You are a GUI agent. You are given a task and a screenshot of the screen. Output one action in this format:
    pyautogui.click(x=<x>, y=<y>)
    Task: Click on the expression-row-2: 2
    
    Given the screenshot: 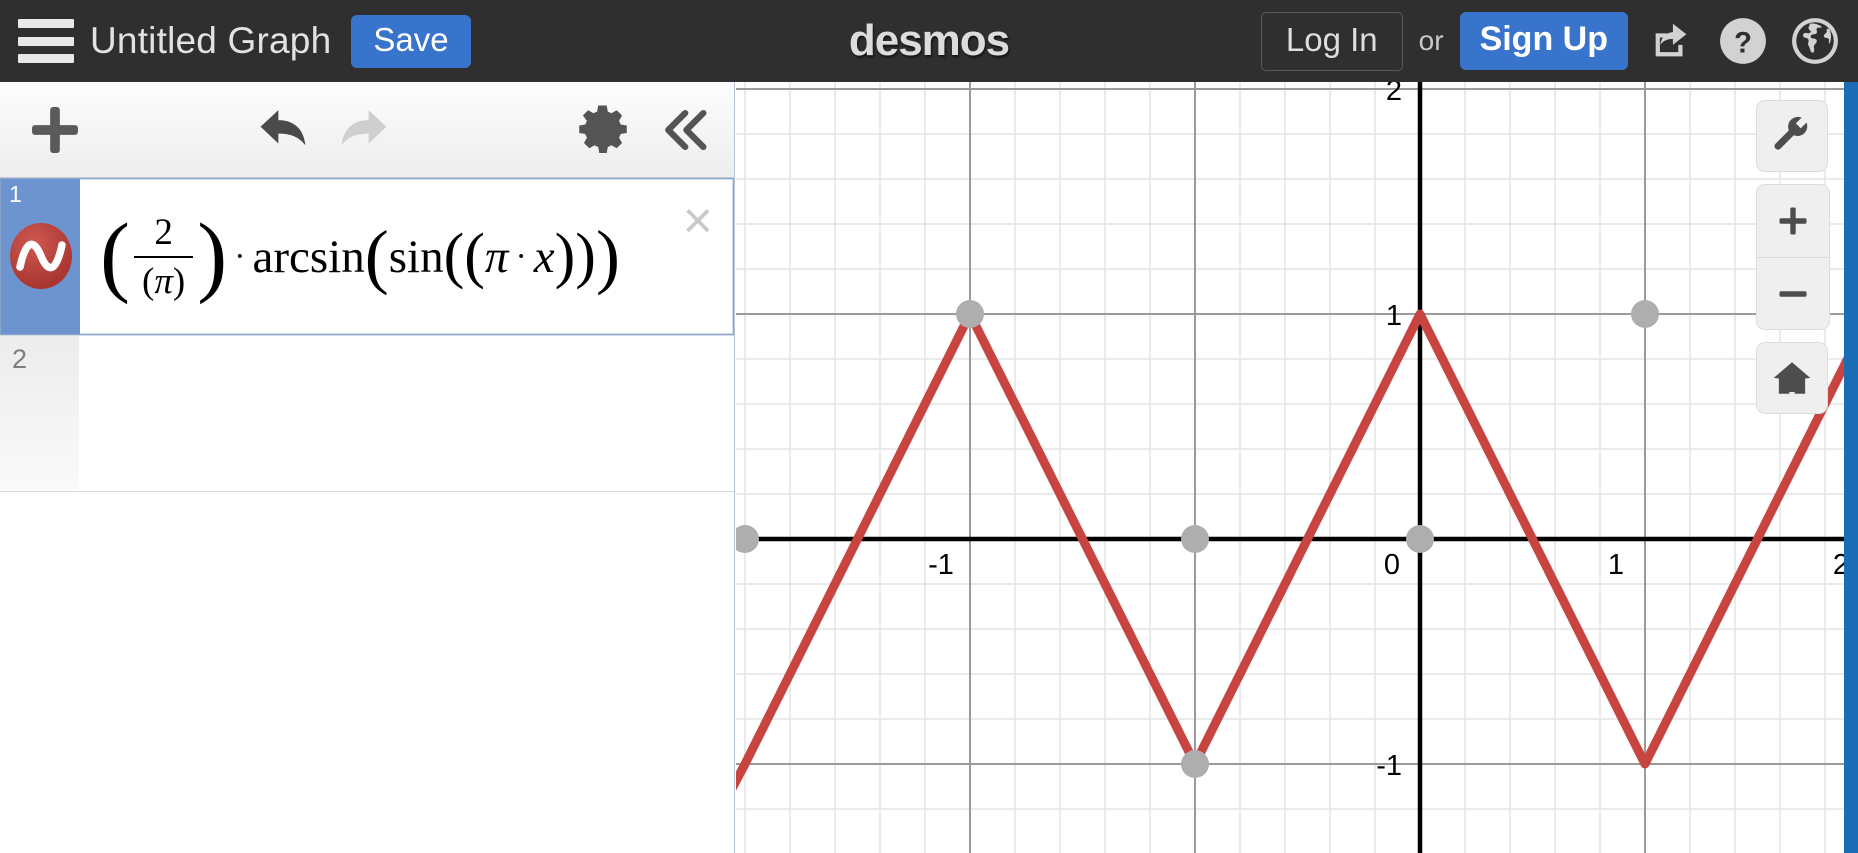 What is the action you would take?
    pyautogui.click(x=367, y=413)
    